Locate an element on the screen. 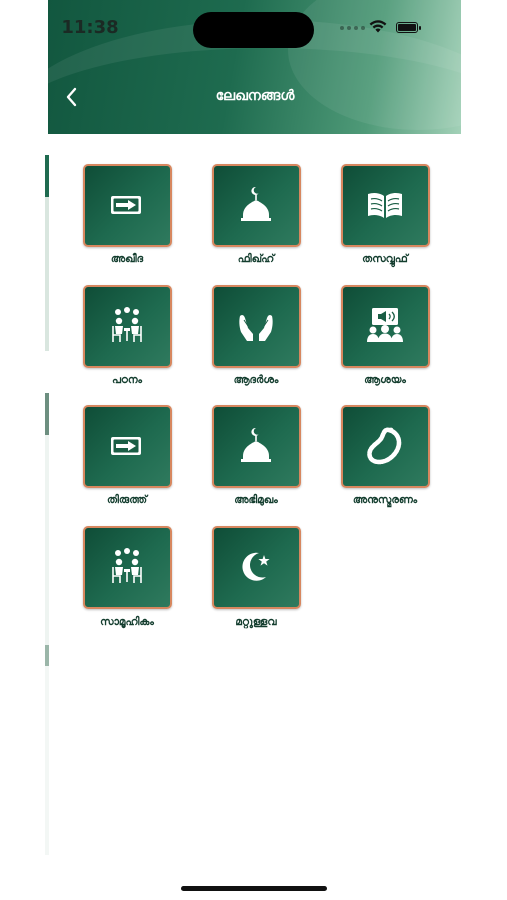 This screenshot has height=900, width=507. category-label: അഖീദ is located at coordinates (127, 259).